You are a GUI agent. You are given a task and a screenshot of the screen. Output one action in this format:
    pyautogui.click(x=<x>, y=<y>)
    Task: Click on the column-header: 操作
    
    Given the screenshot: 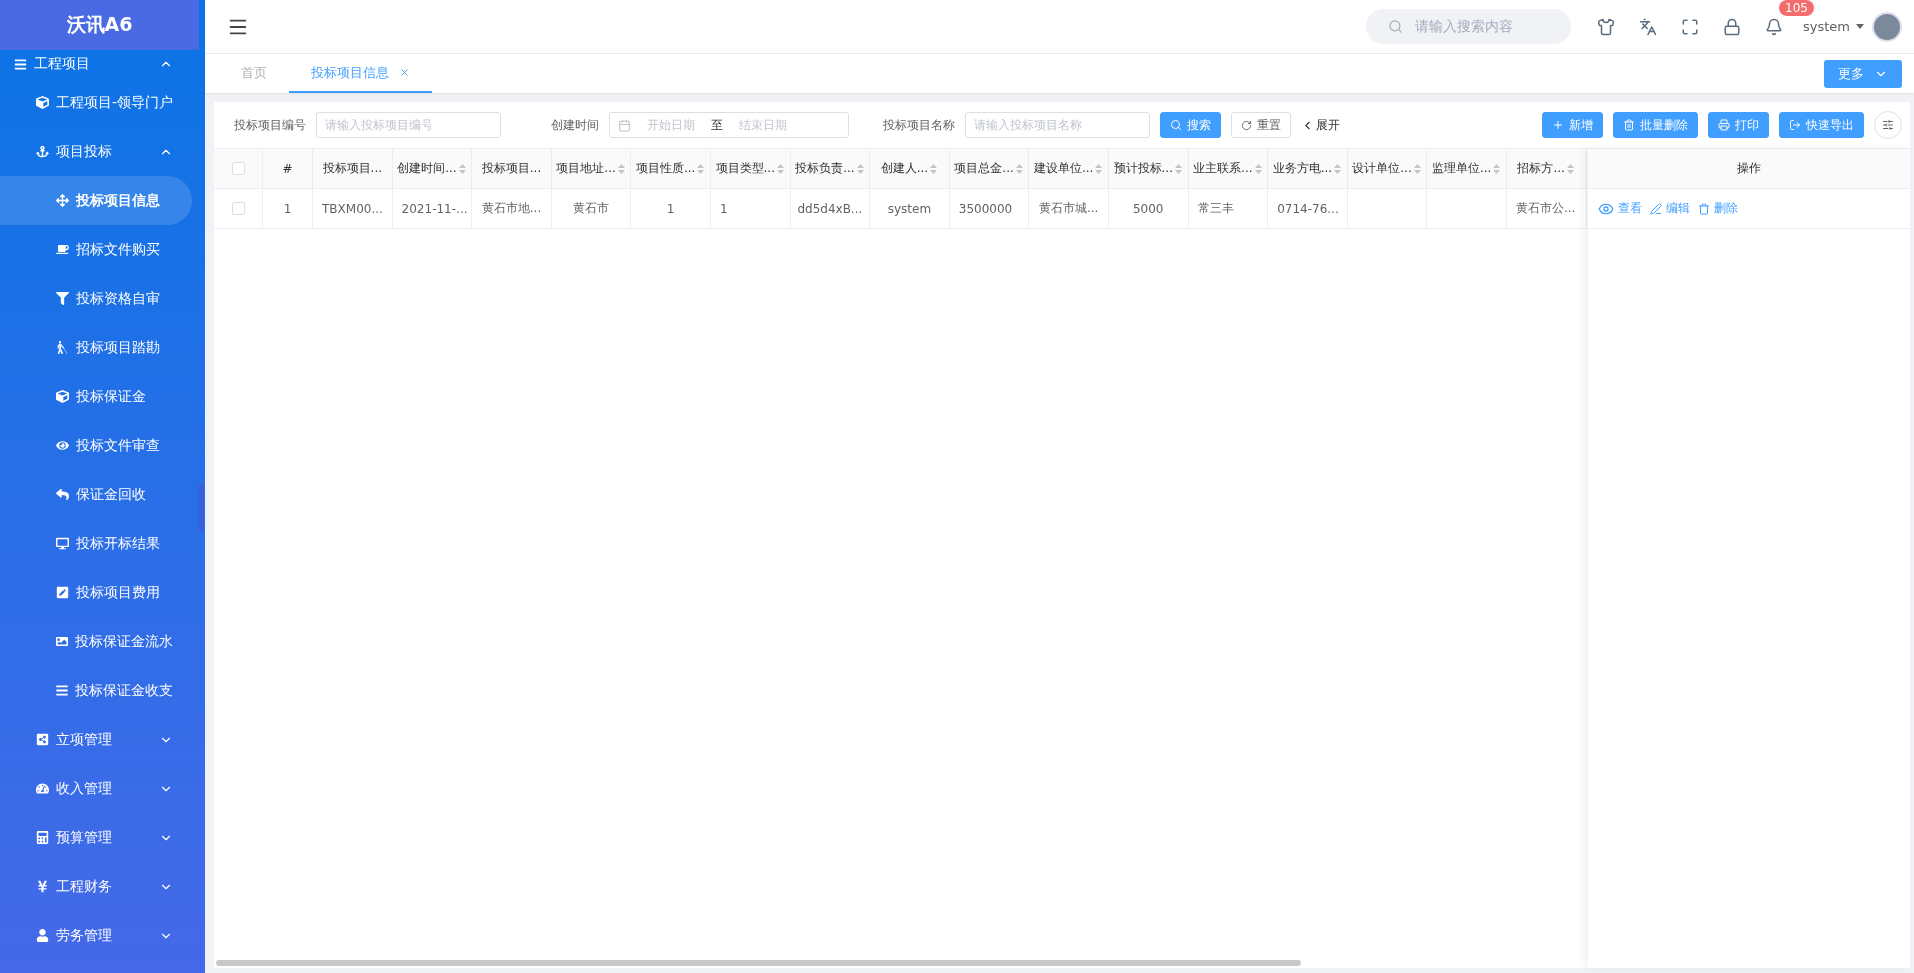 What is the action you would take?
    pyautogui.click(x=1749, y=169)
    